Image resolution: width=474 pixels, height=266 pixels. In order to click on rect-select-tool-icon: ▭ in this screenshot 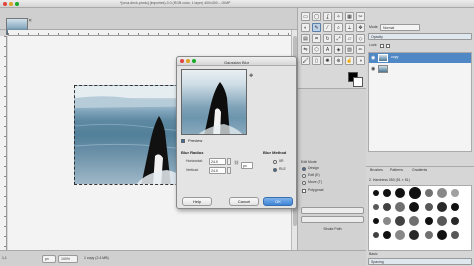, I will do `click(305, 16)`.